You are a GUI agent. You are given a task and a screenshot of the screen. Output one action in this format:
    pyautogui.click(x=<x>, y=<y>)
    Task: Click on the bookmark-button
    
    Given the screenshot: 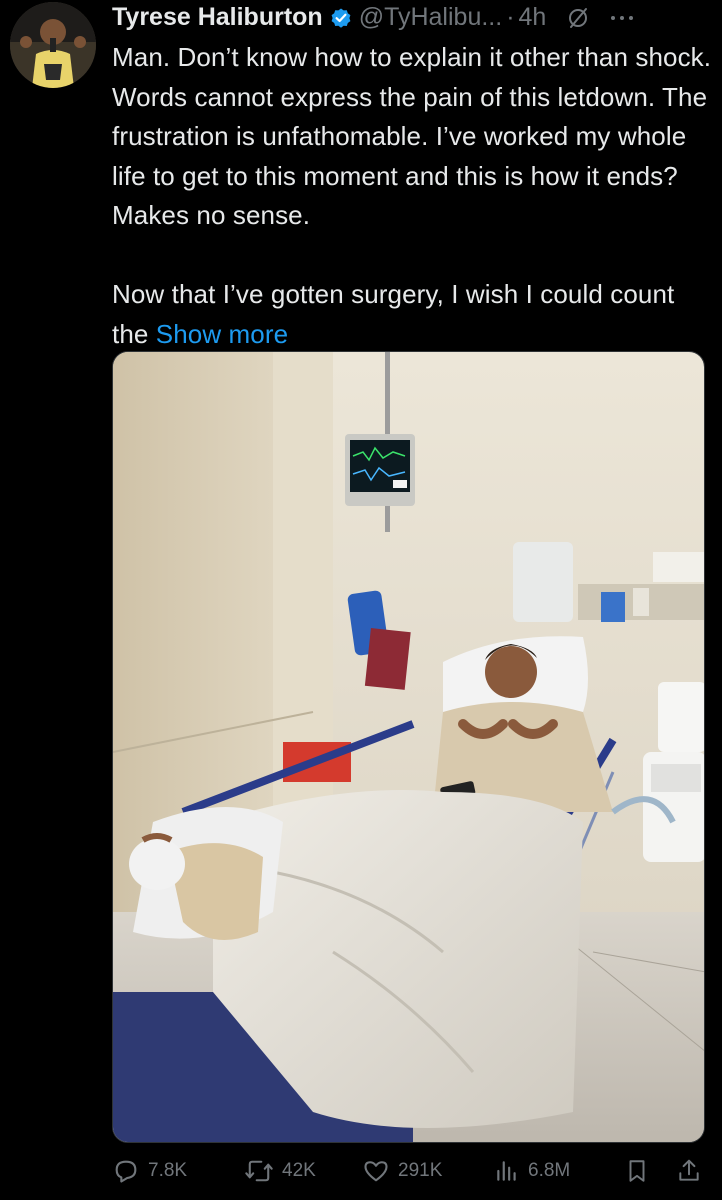 What is the action you would take?
    pyautogui.click(x=650, y=1171)
    